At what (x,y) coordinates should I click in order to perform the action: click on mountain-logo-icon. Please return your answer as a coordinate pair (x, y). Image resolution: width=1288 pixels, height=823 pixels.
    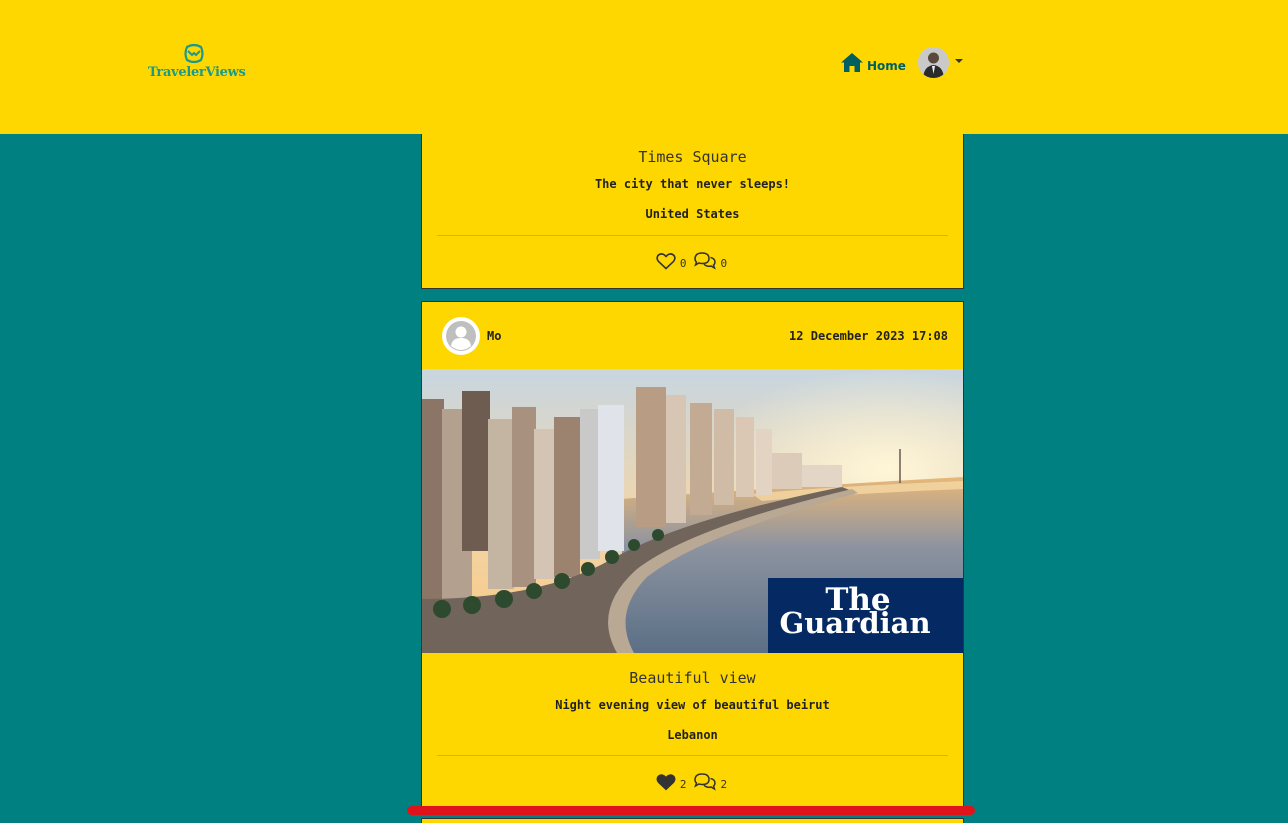
    Looking at the image, I should click on (194, 53).